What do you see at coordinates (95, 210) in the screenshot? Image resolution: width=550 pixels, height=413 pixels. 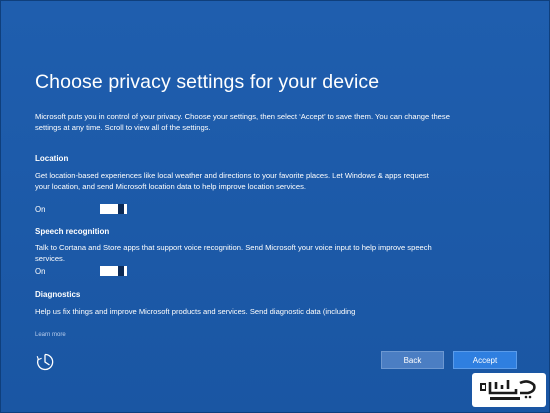 I see `location-toggle-row: On` at bounding box center [95, 210].